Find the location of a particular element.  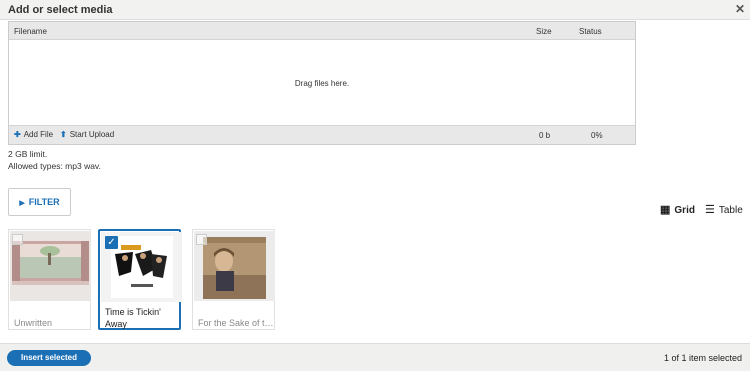

column-filename: Filename is located at coordinates (30, 31).